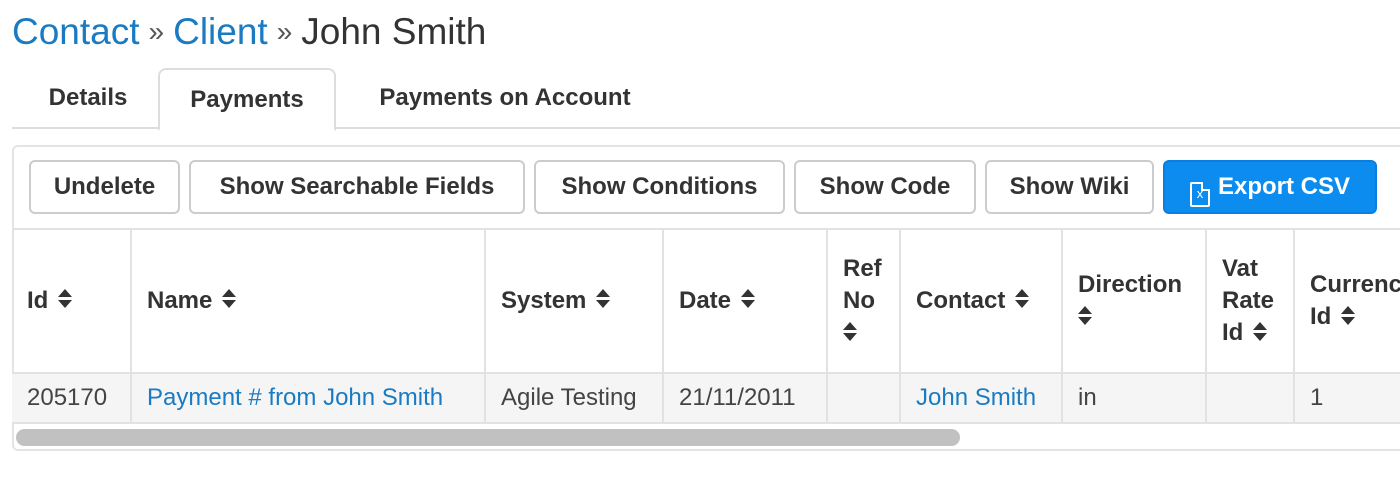  Describe the element at coordinates (1069, 187) in the screenshot. I see `show-wiki-button: Show Wiki` at that location.